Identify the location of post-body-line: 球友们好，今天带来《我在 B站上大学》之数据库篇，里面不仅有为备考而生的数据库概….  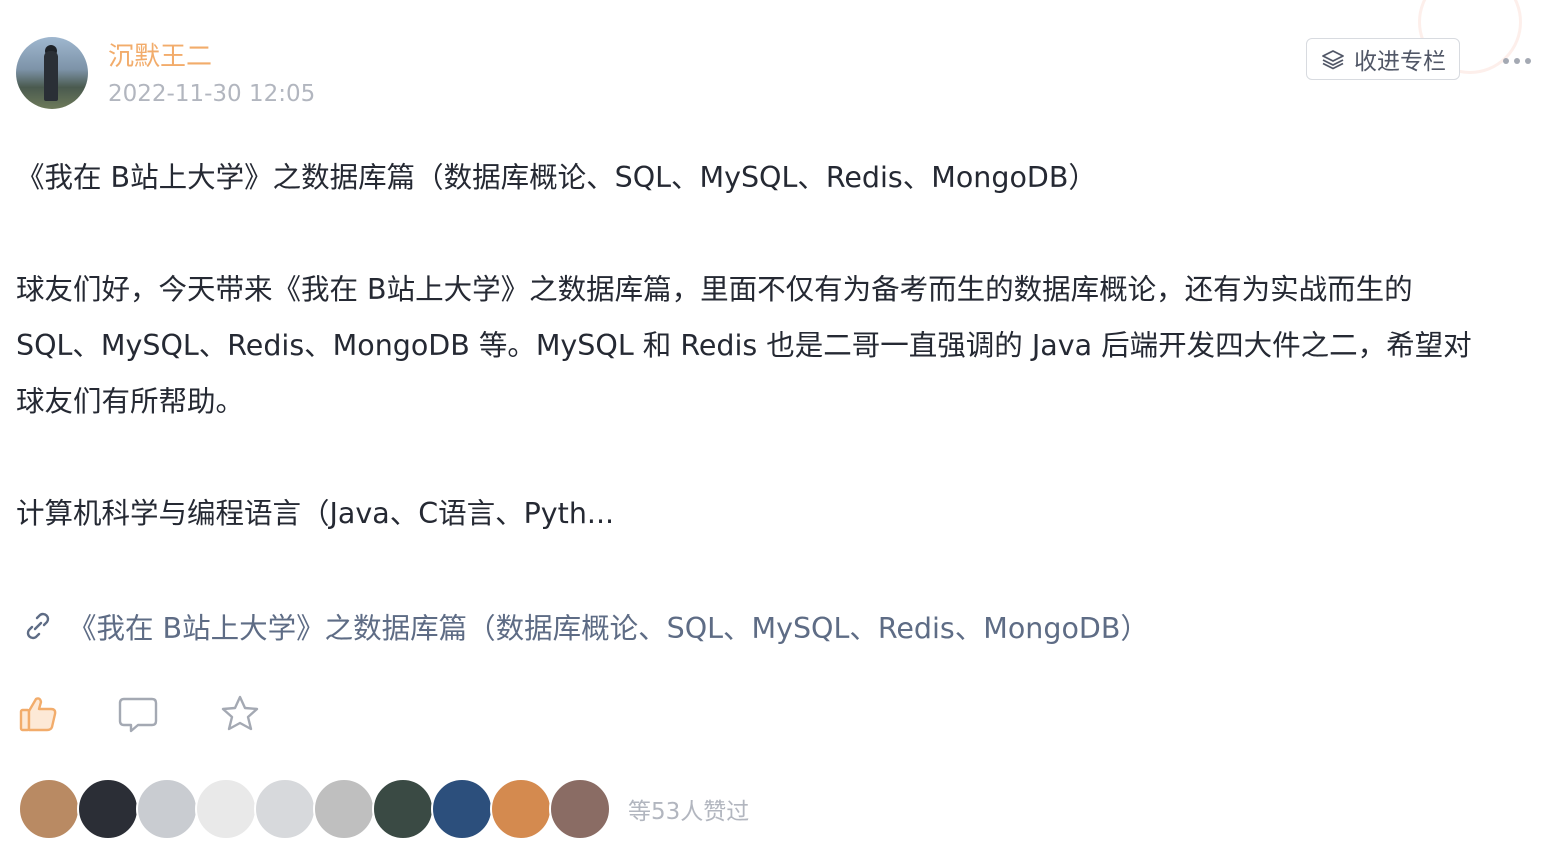
(714, 289).